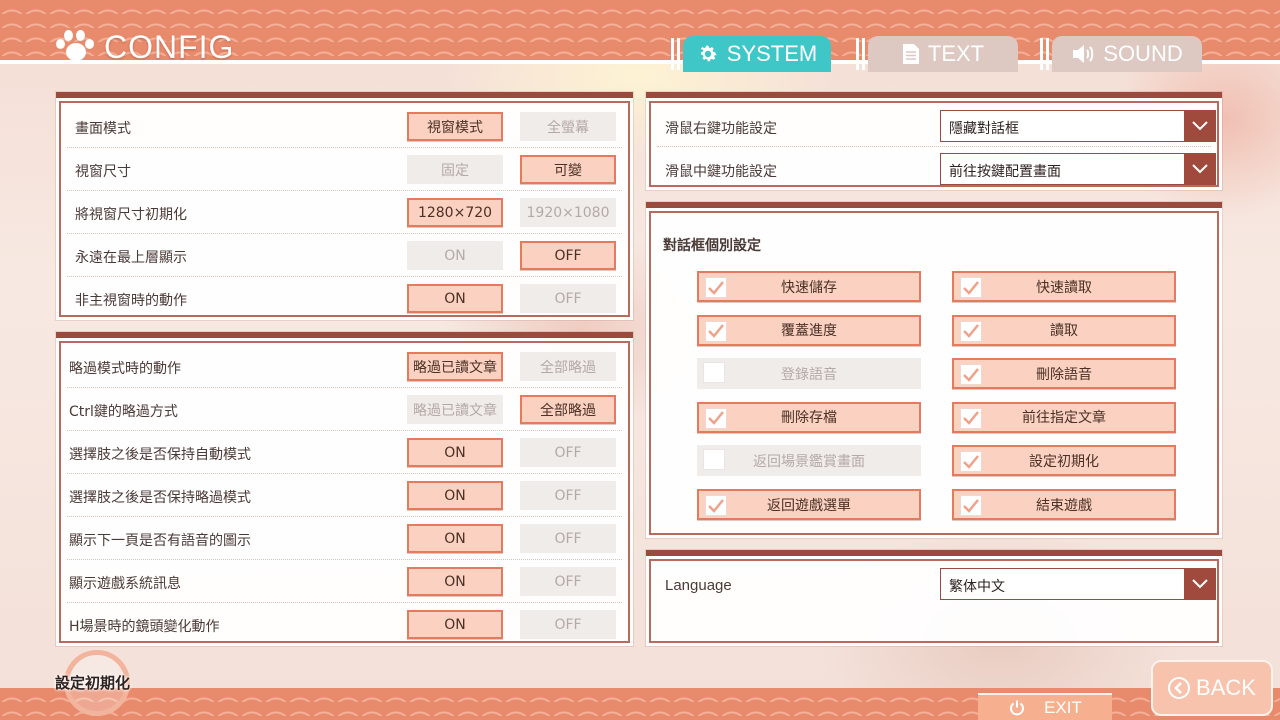 The image size is (1280, 720). What do you see at coordinates (131, 301) in the screenshot?
I see `setting-label: 非主視窗時的動作` at bounding box center [131, 301].